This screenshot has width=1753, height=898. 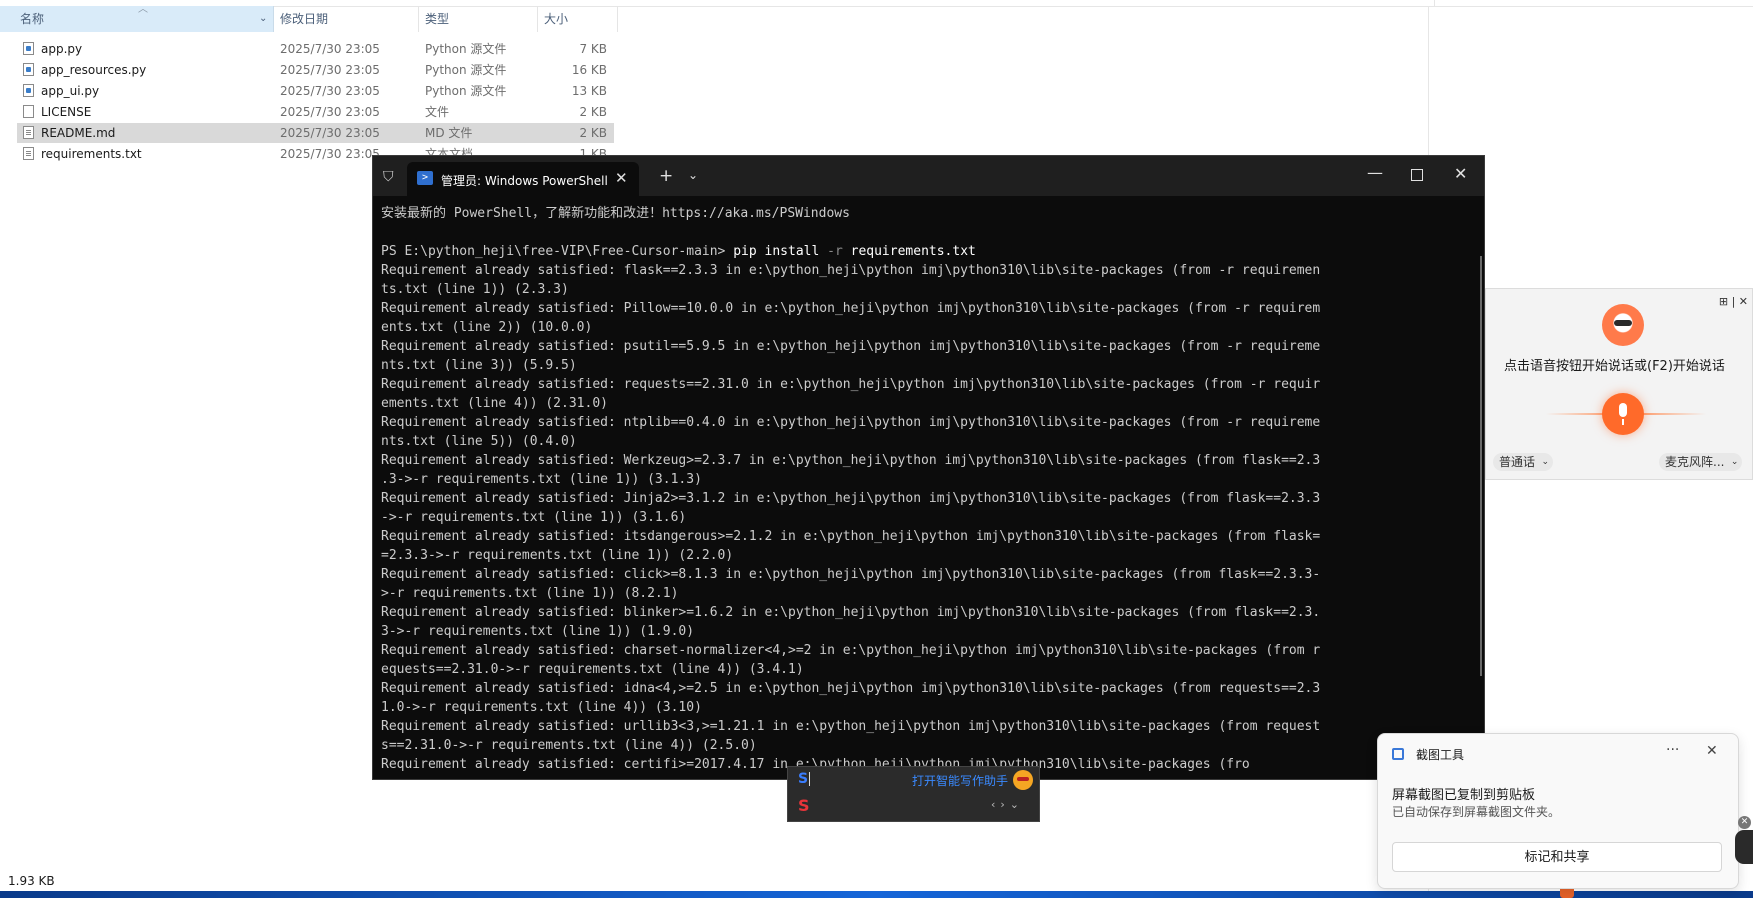 I want to click on powershell-icon: >, so click(x=425, y=178).